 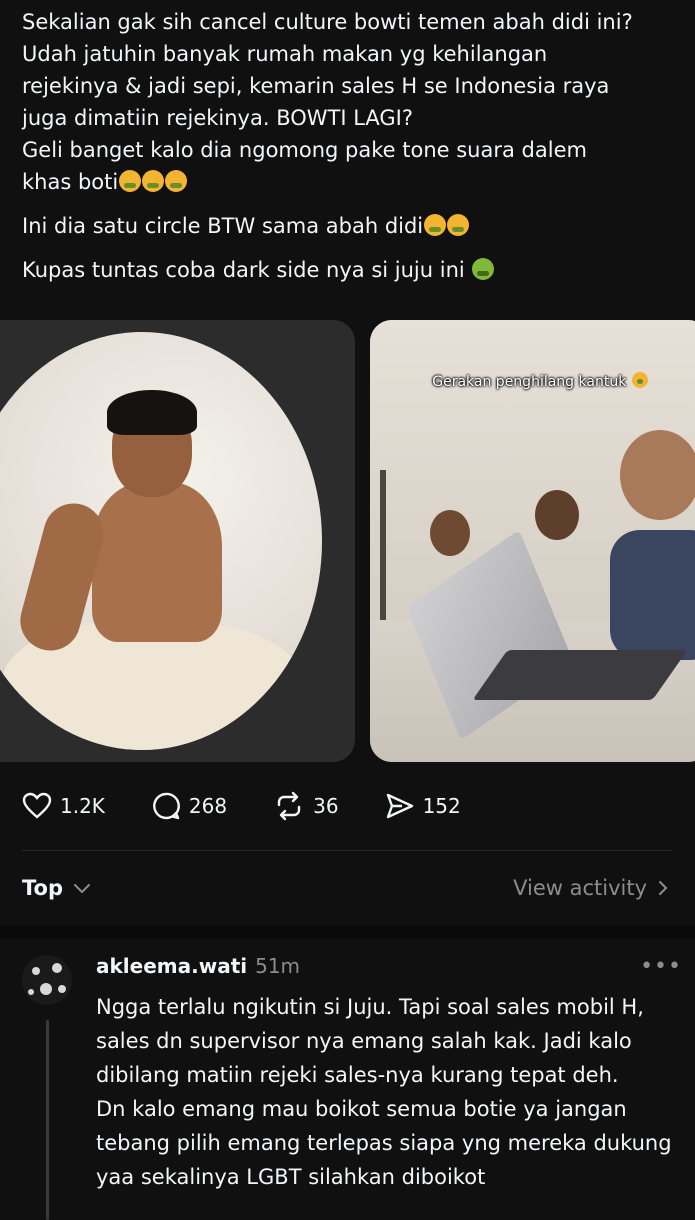 What do you see at coordinates (483, 269) in the screenshot?
I see `nauseated-face-emoji-icon` at bounding box center [483, 269].